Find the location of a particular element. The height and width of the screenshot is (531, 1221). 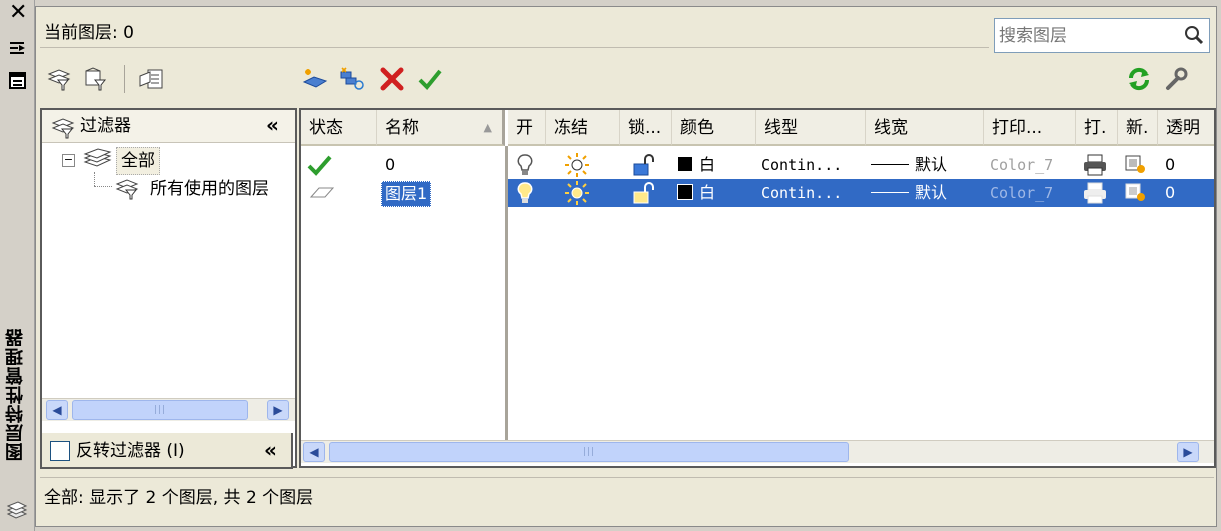

col-color: 颜色 is located at coordinates (714, 128).